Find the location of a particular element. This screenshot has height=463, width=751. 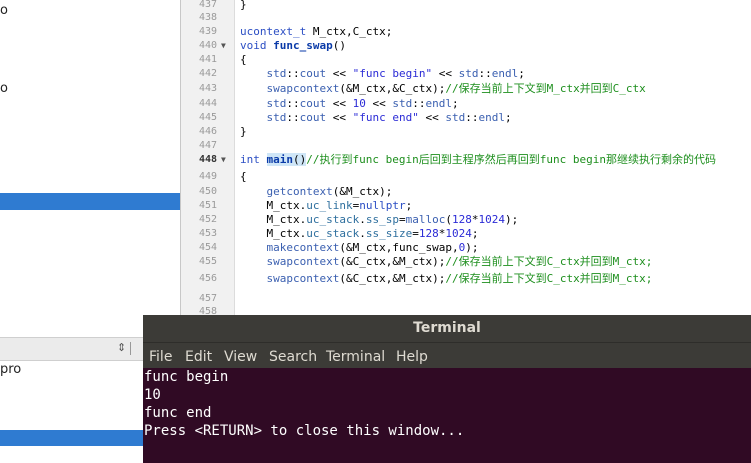

code-text: std::cout << "func end" << std::endl; is located at coordinates (389, 117).